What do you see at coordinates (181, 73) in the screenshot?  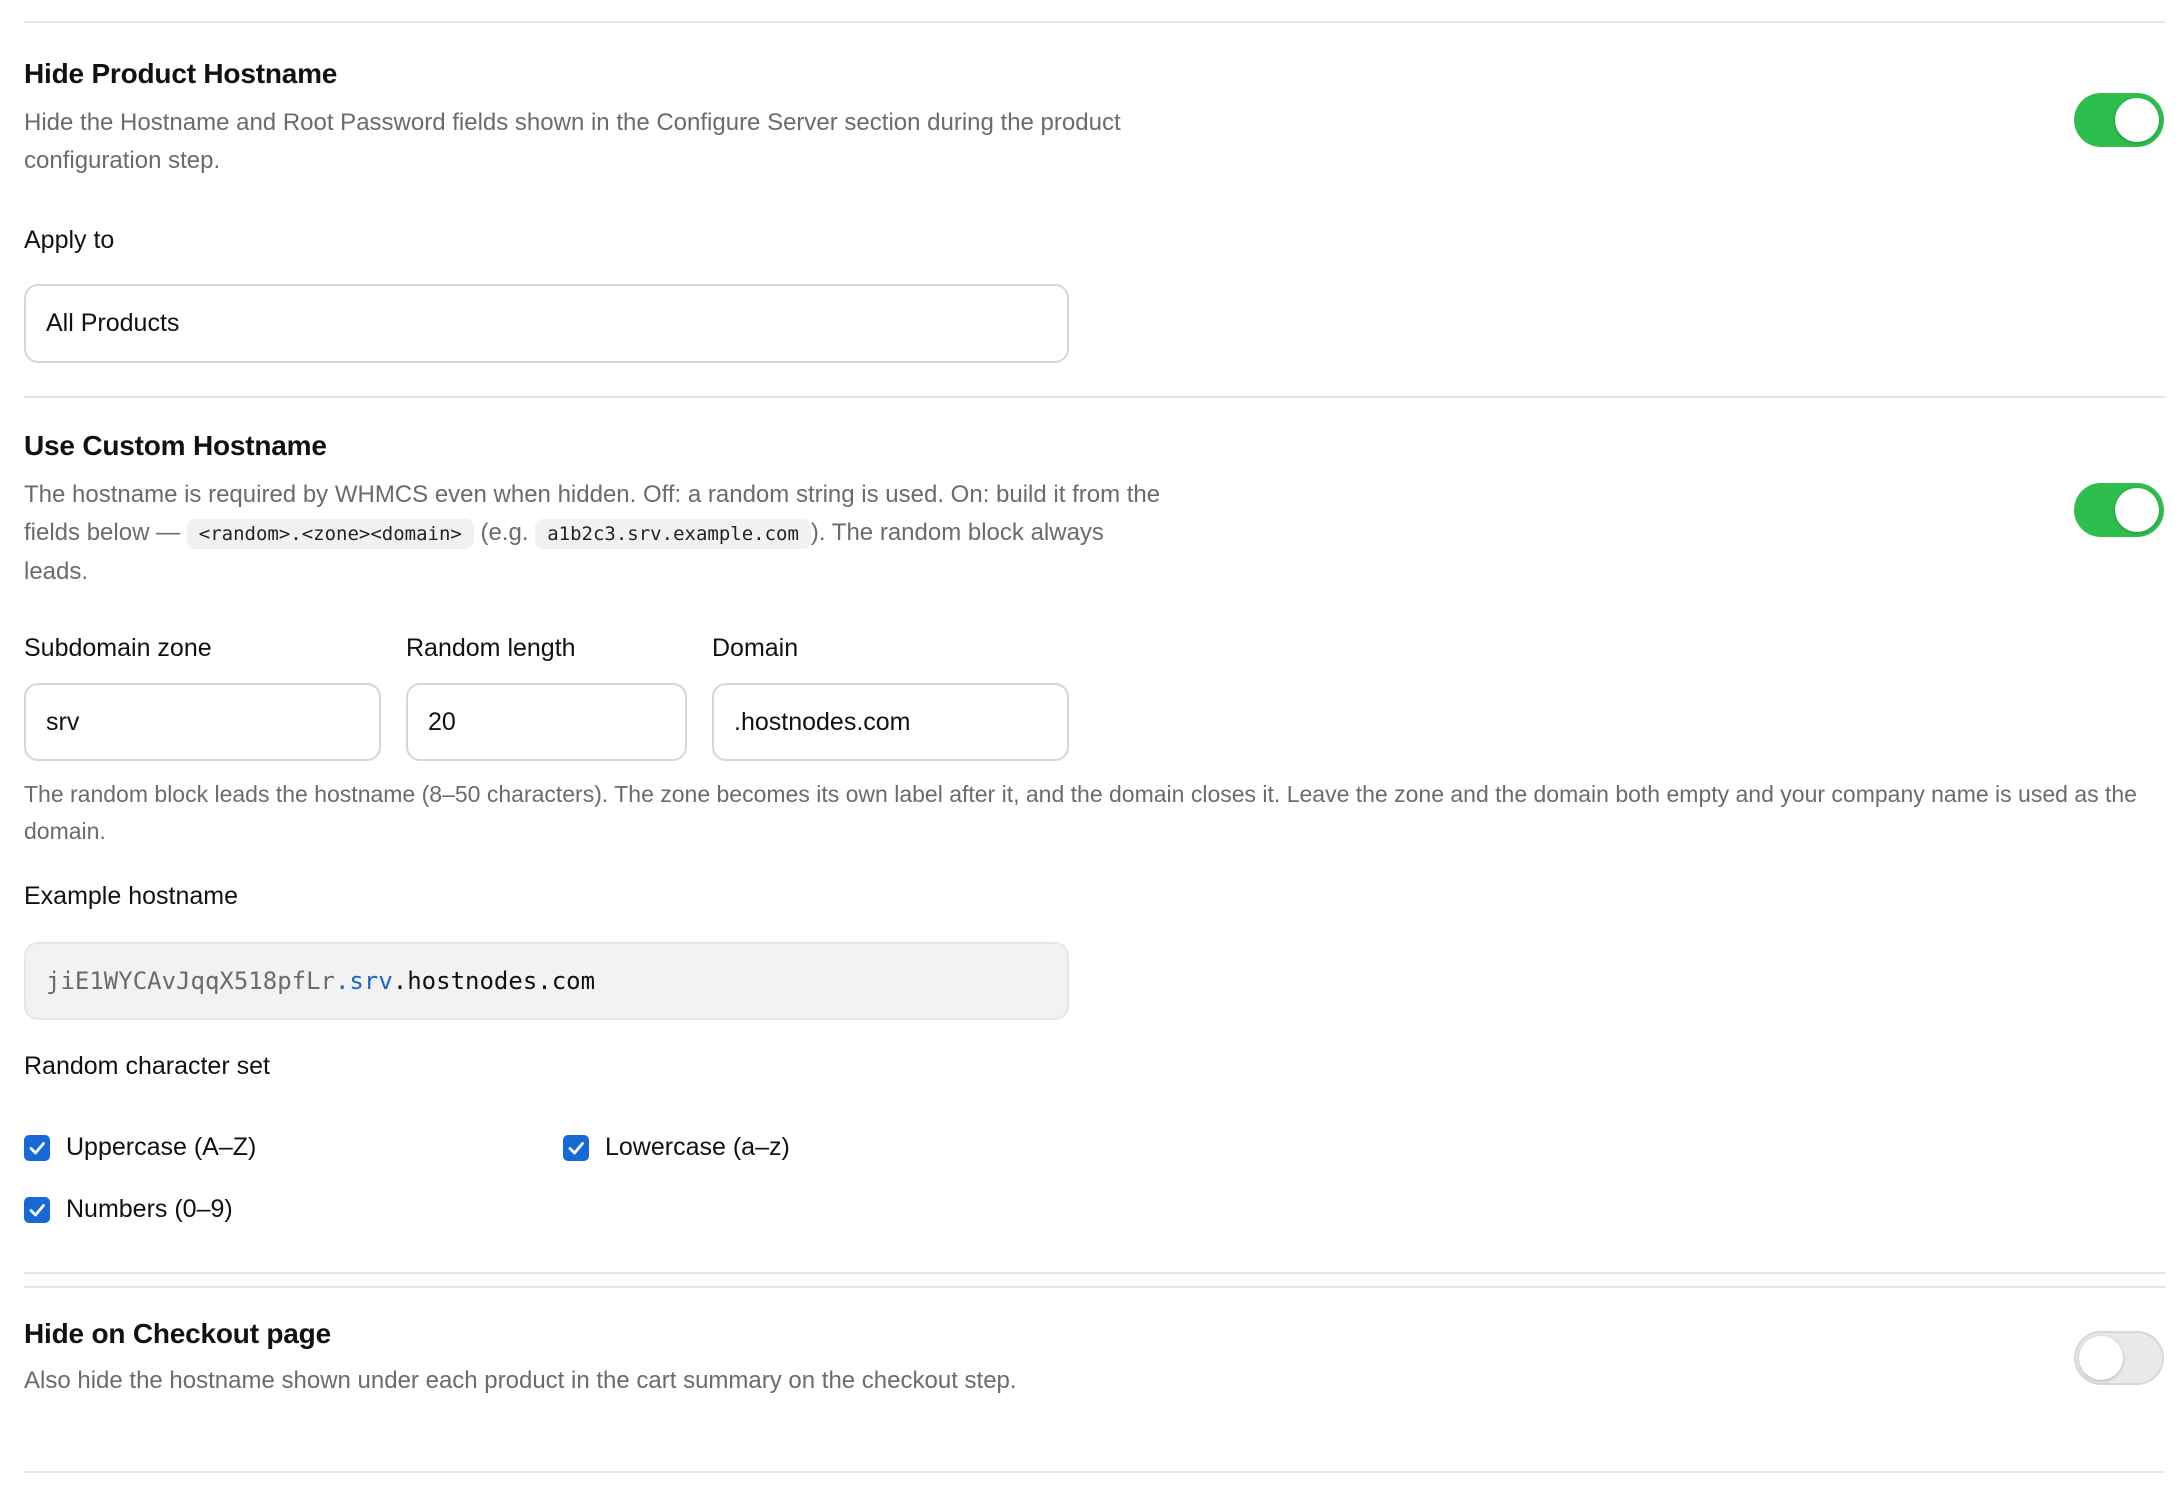 I see `hide-product-hostname-title: Hide Product Hostname` at bounding box center [181, 73].